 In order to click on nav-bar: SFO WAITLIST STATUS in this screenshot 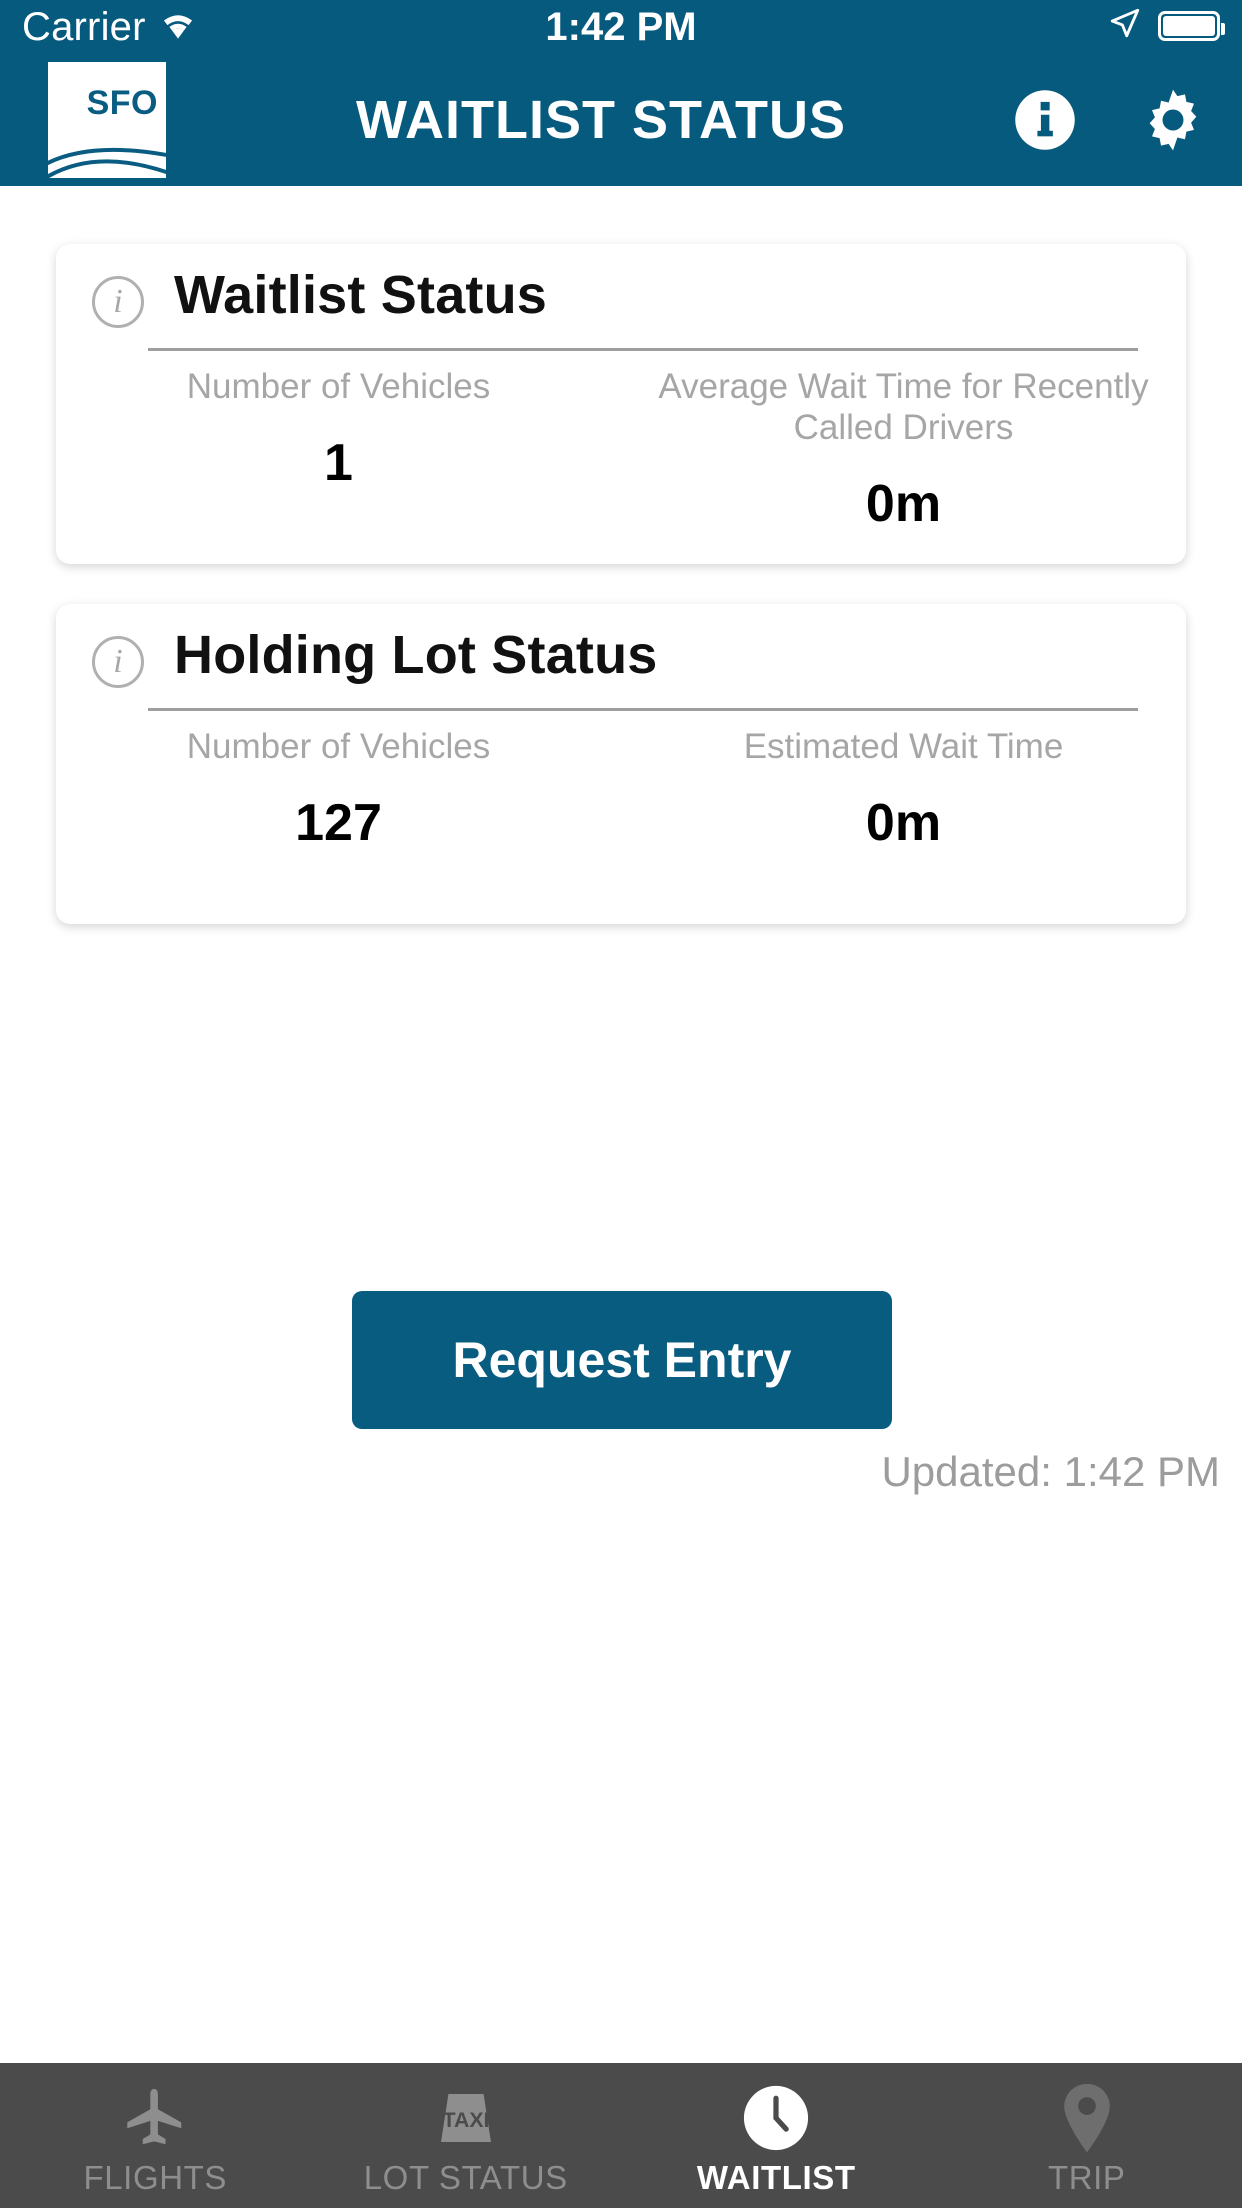, I will do `click(621, 120)`.